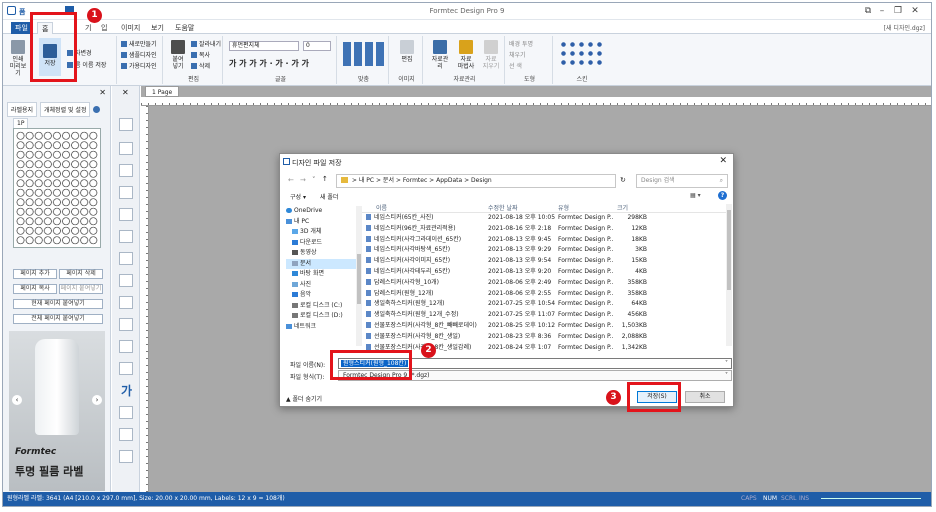 The width and height of the screenshot is (936, 512). I want to click on page-tab: 1 Page, so click(162, 91).